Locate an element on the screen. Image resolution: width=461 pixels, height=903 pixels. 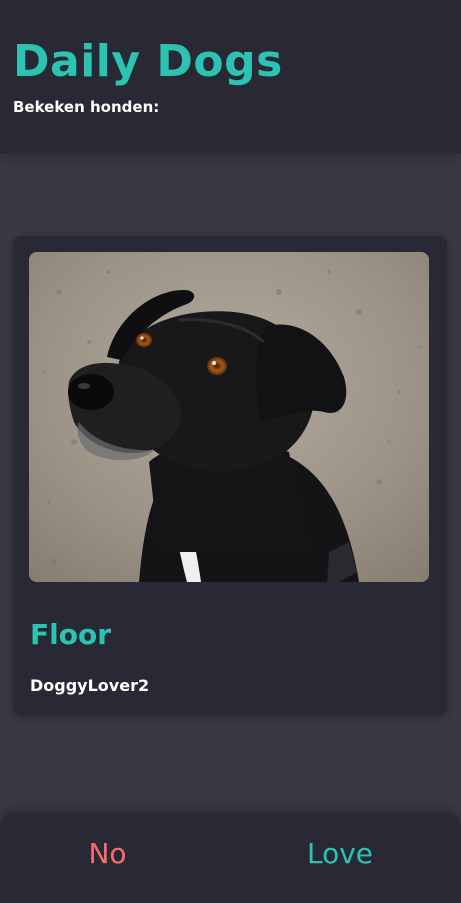
owner-username: DoggyLover2 is located at coordinates (90, 685).